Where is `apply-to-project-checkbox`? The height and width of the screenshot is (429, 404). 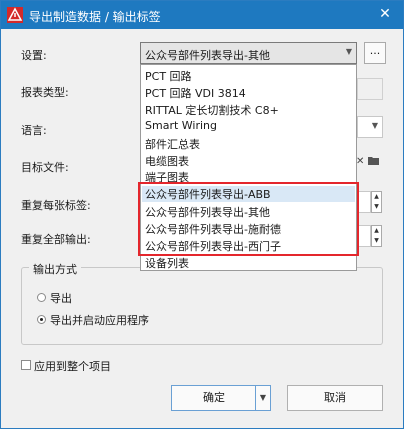
apply-to-project-checkbox is located at coordinates (26, 365).